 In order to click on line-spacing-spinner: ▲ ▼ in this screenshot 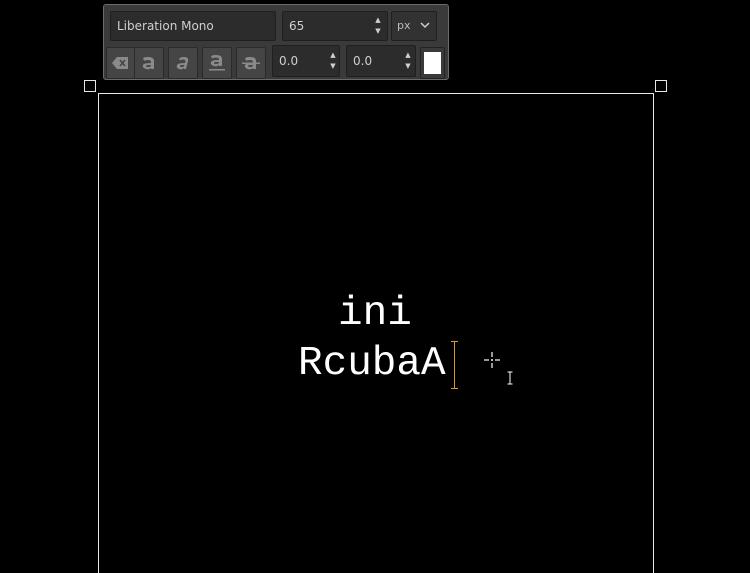, I will do `click(408, 61)`.